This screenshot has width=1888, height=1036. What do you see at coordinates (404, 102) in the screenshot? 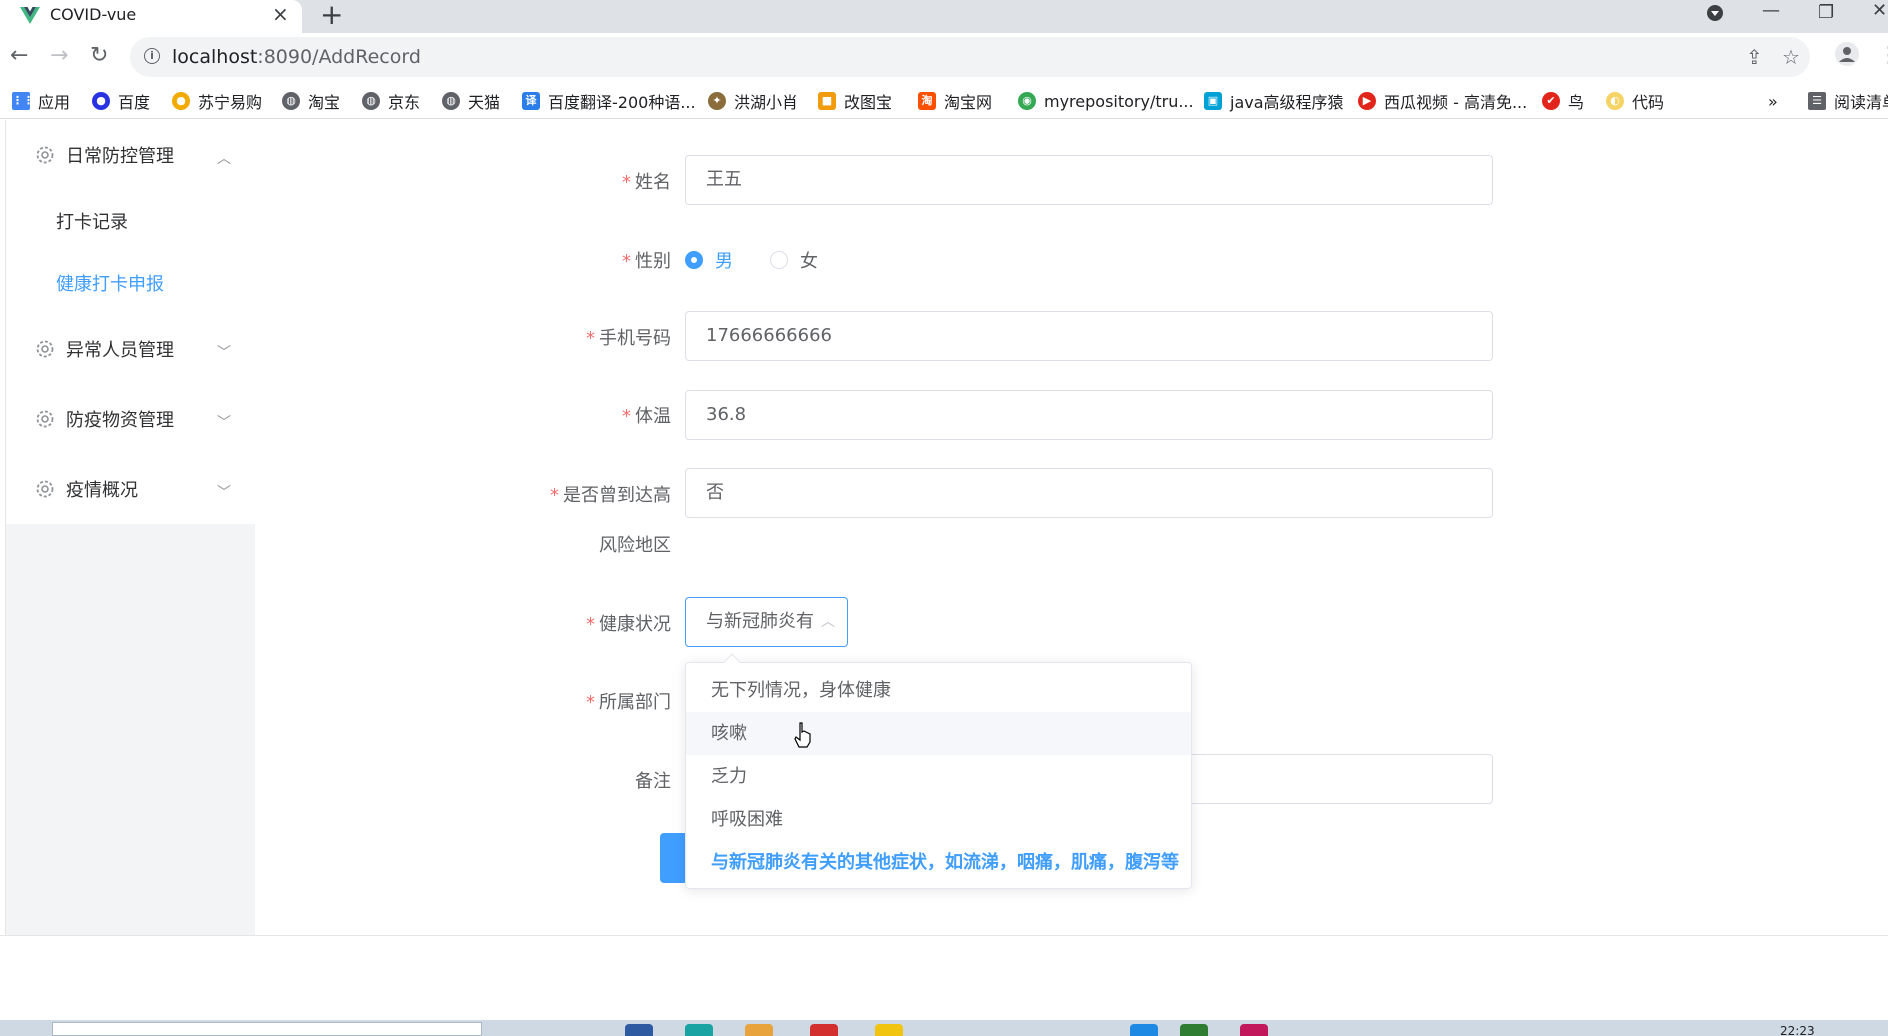
I see `bookmark-label: 京东` at bounding box center [404, 102].